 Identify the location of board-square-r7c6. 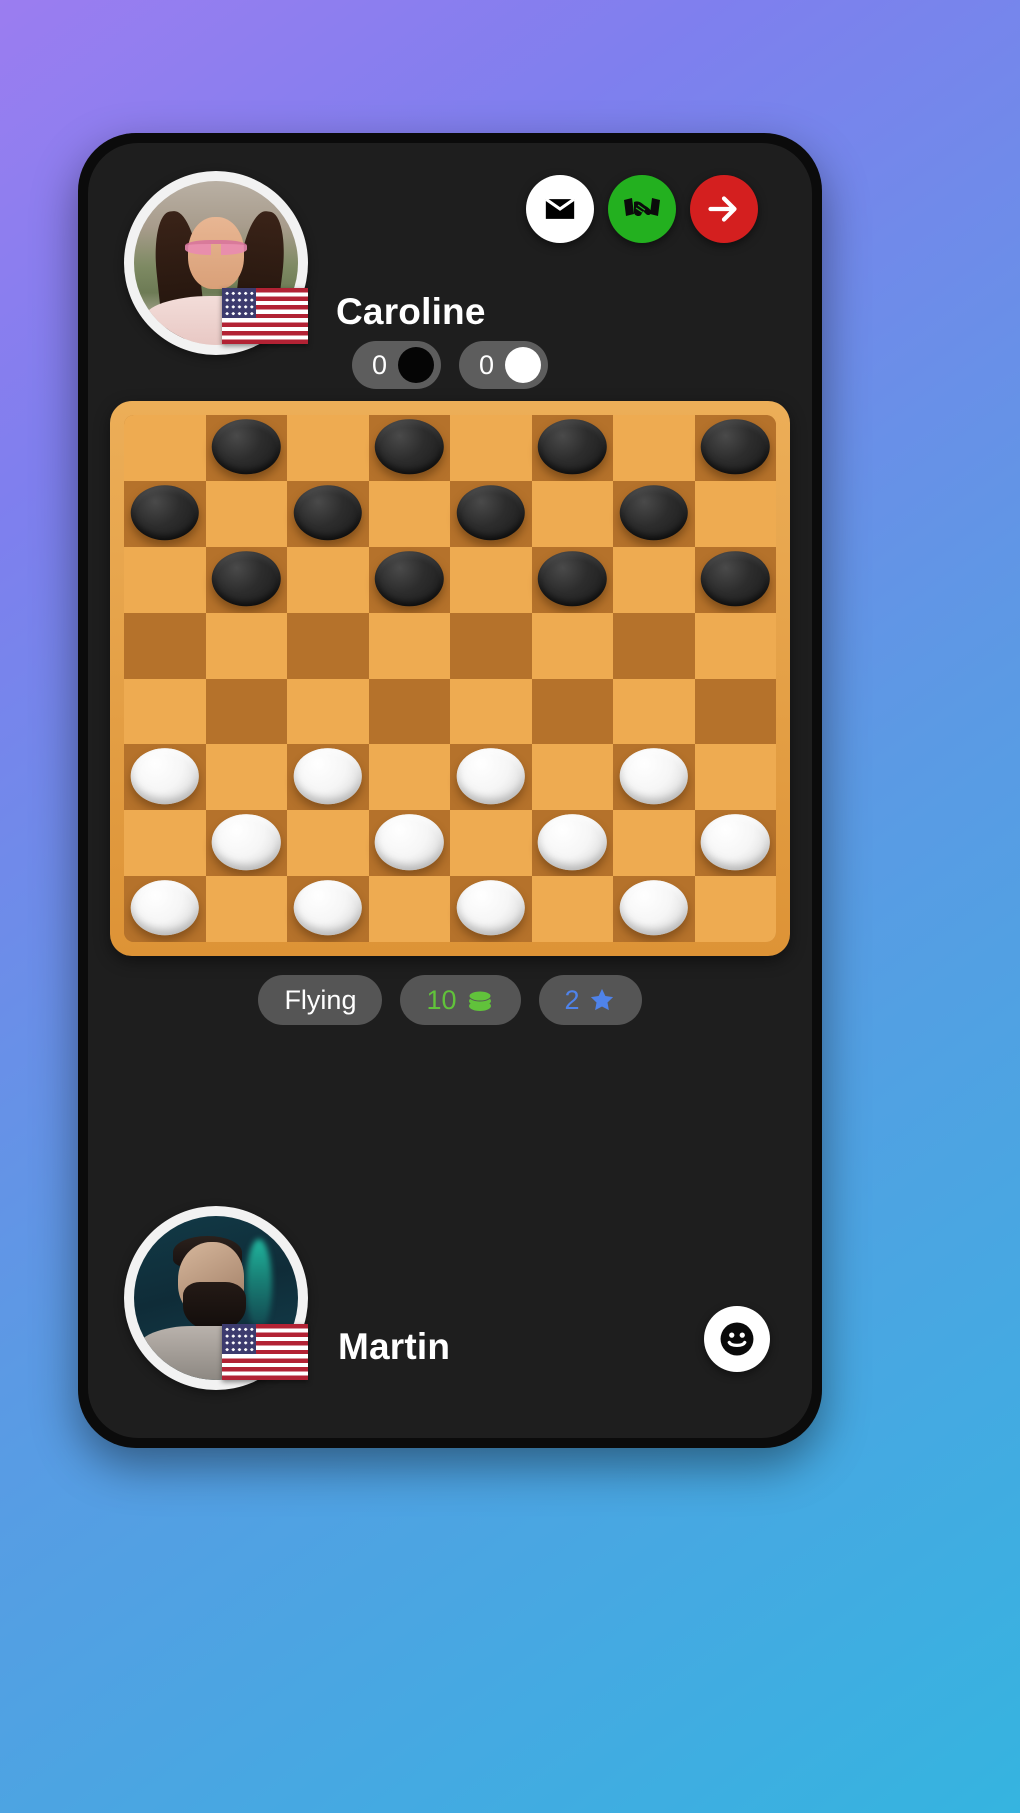
(654, 909).